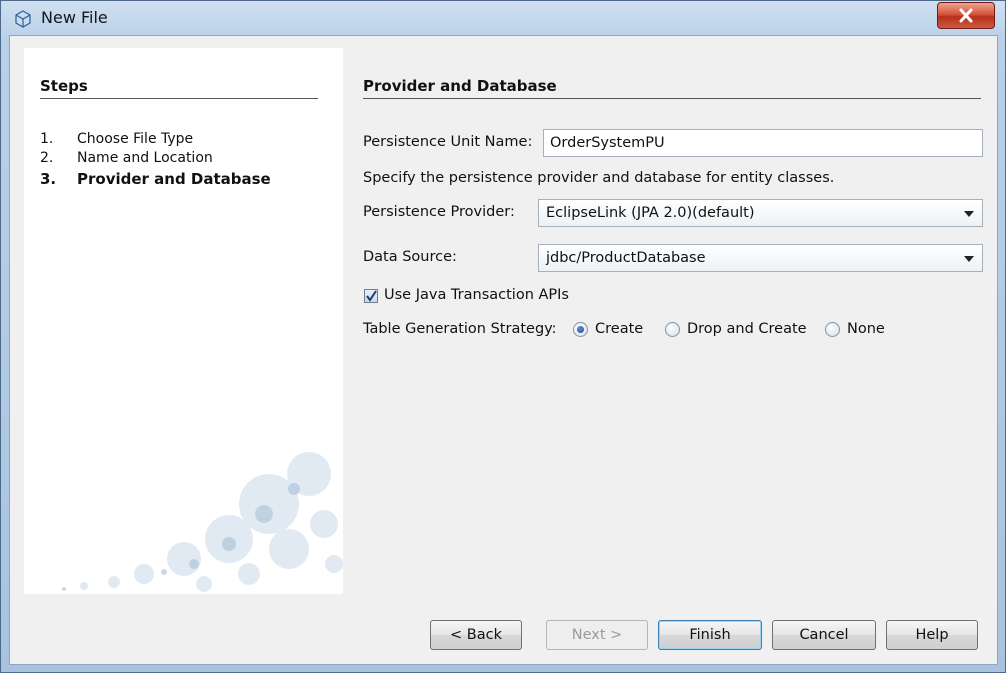 Image resolution: width=1006 pixels, height=673 pixels. I want to click on jta-label: Use Java Transaction APIs, so click(476, 295).